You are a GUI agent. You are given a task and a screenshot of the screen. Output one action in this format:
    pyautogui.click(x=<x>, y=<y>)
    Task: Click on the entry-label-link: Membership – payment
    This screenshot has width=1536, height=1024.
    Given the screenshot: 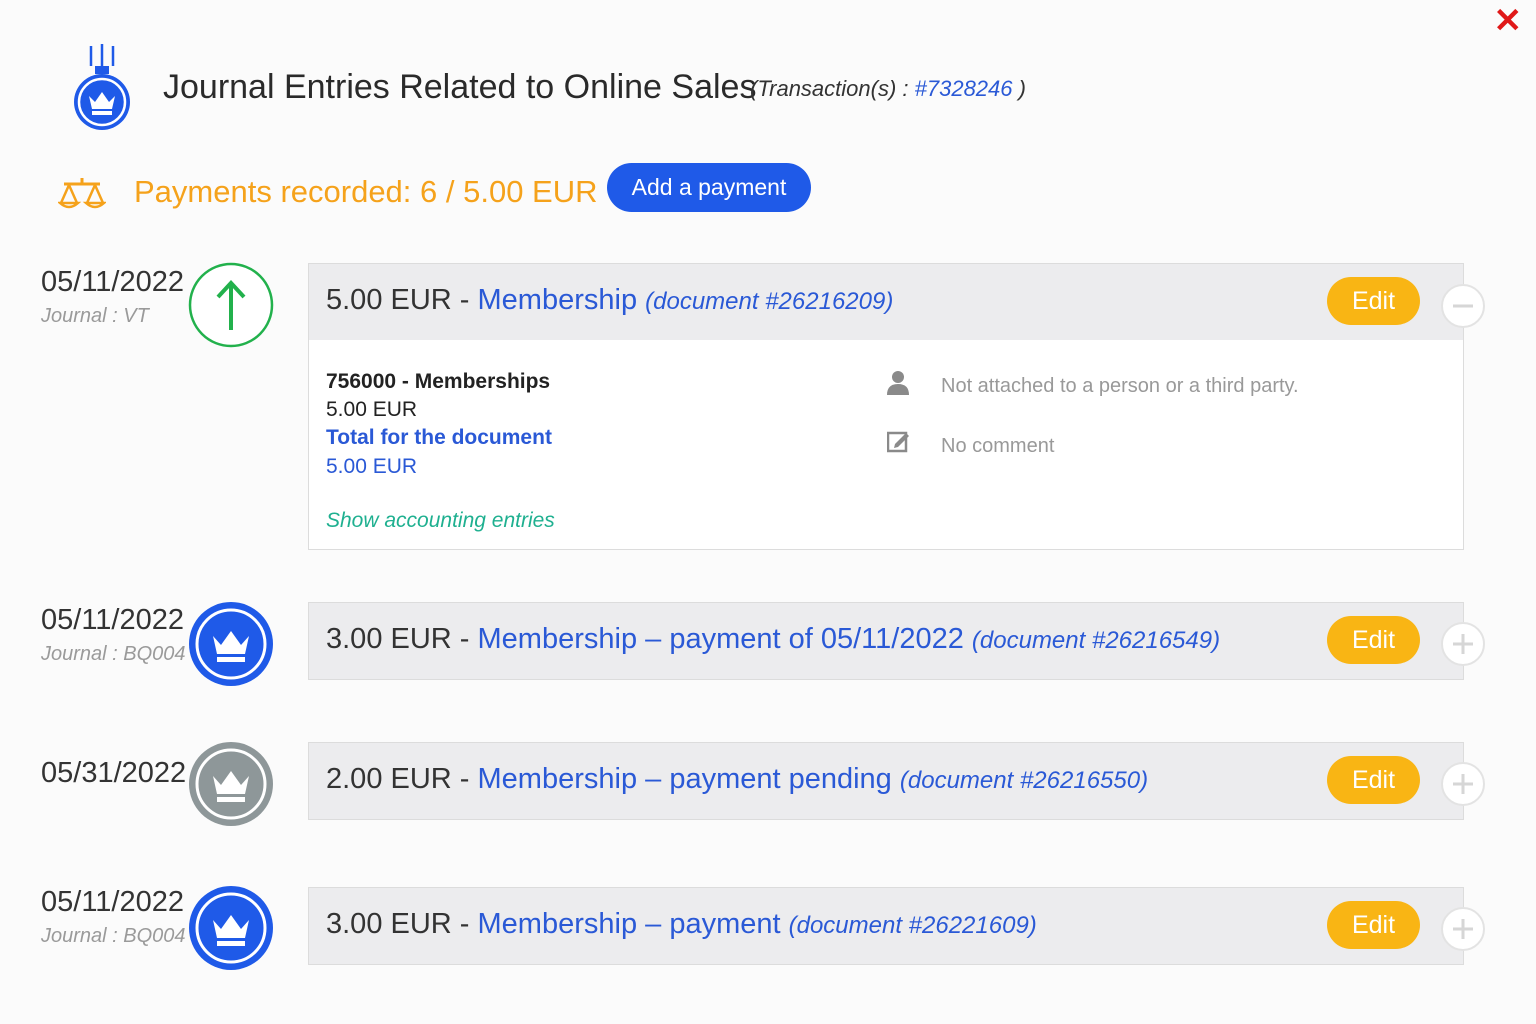 What is the action you would take?
    pyautogui.click(x=629, y=924)
    